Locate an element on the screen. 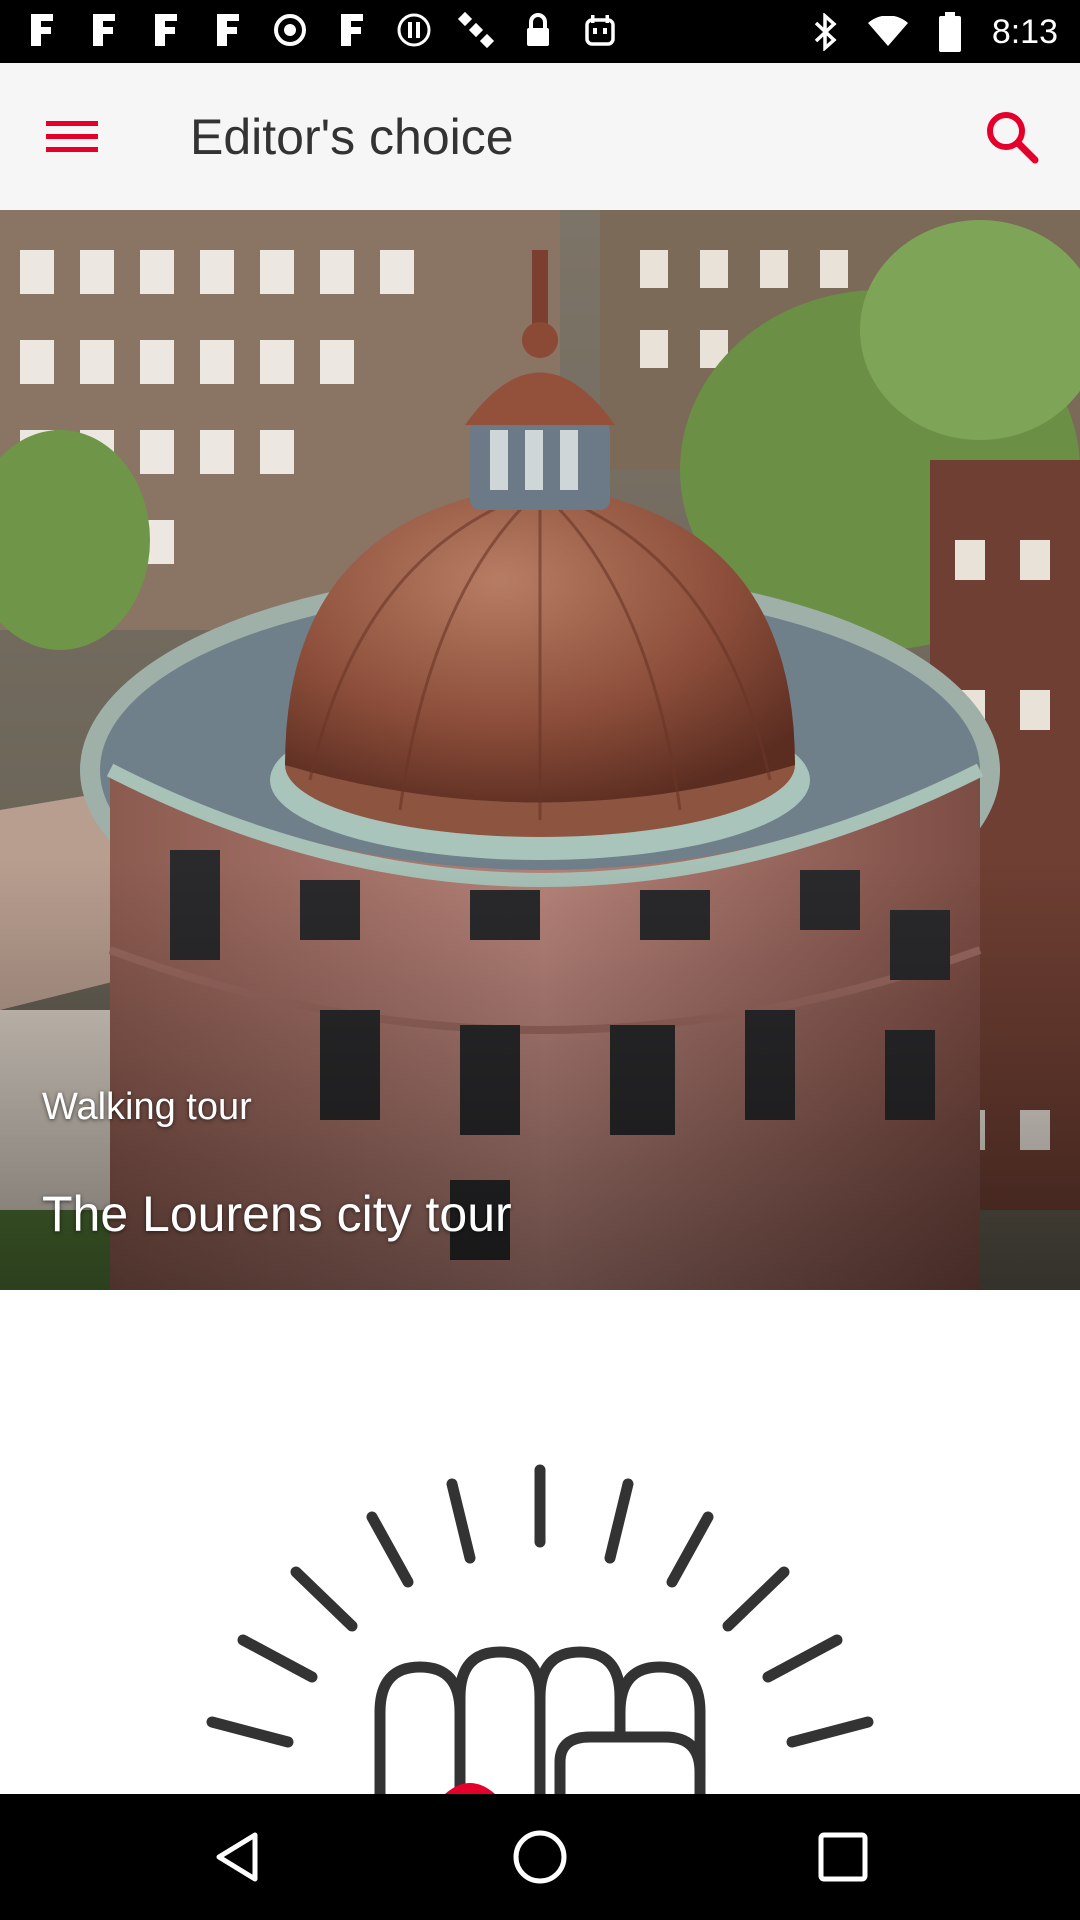 The height and width of the screenshot is (1920, 1080). page-title: Editor's choice is located at coordinates (352, 137).